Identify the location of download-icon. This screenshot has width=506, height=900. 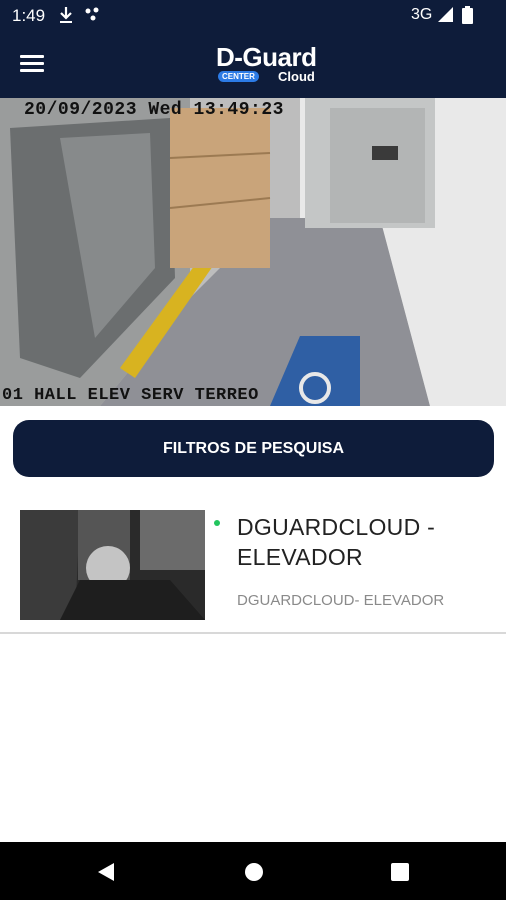
(66, 17).